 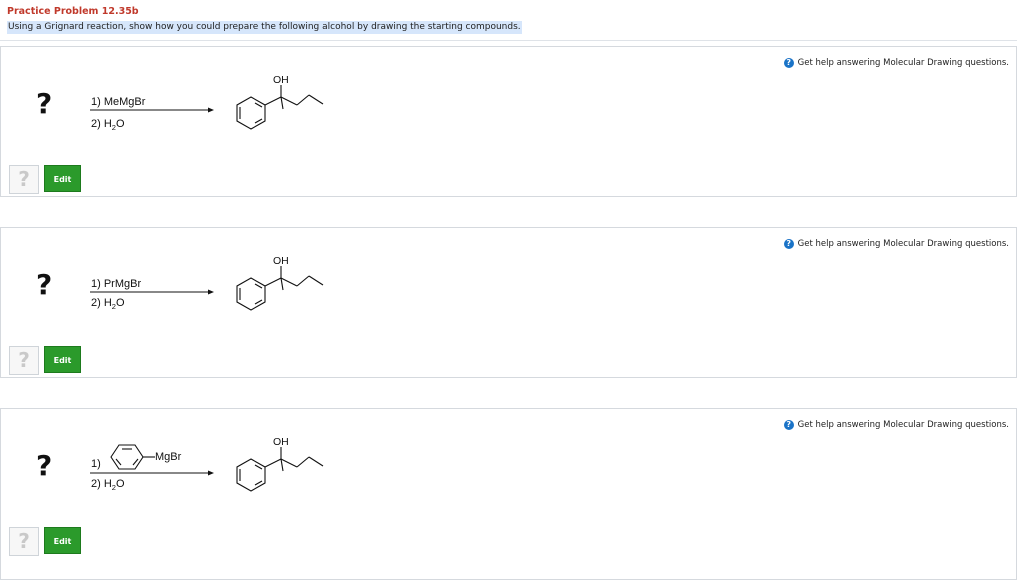 I want to click on phenyl-ring-reagent, so click(x=132, y=457).